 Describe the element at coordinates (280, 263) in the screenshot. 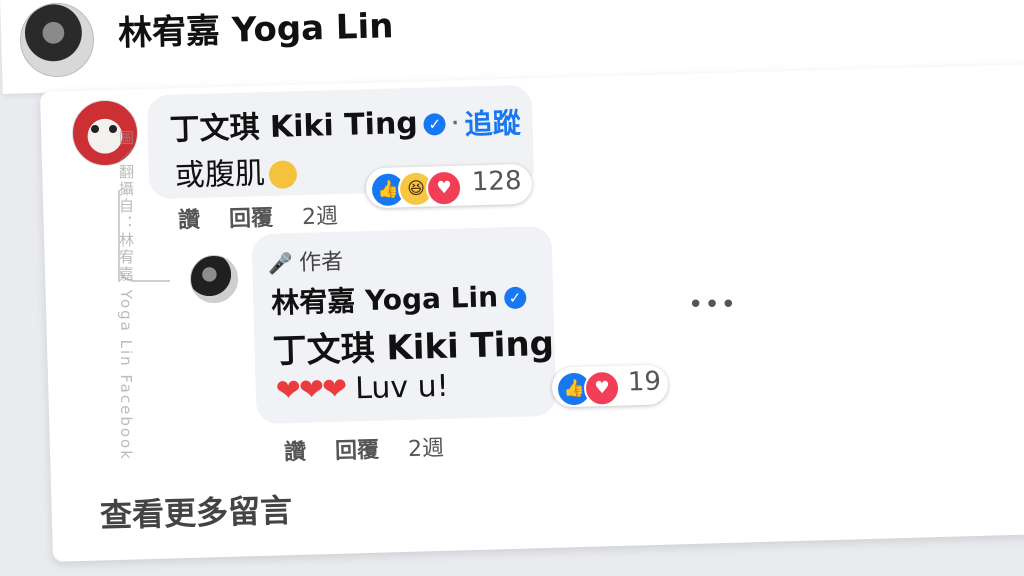

I see `microphone-icon: 🎤` at that location.